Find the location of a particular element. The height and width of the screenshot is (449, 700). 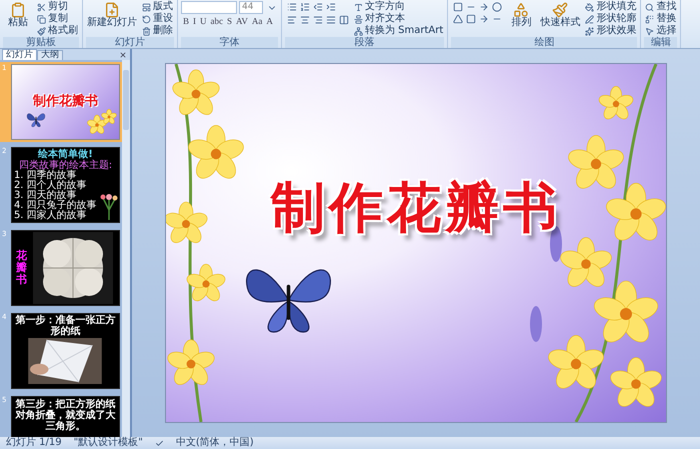

format-button: Aa is located at coordinates (257, 21).